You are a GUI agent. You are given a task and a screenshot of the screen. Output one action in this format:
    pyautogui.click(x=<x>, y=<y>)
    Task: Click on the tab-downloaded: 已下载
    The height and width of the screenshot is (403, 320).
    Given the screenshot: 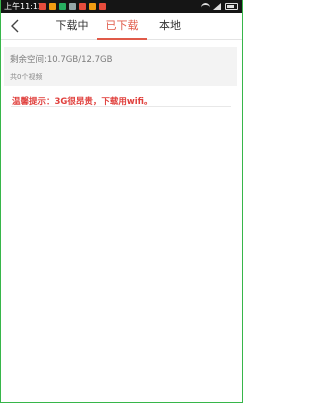 What is the action you would take?
    pyautogui.click(x=122, y=26)
    